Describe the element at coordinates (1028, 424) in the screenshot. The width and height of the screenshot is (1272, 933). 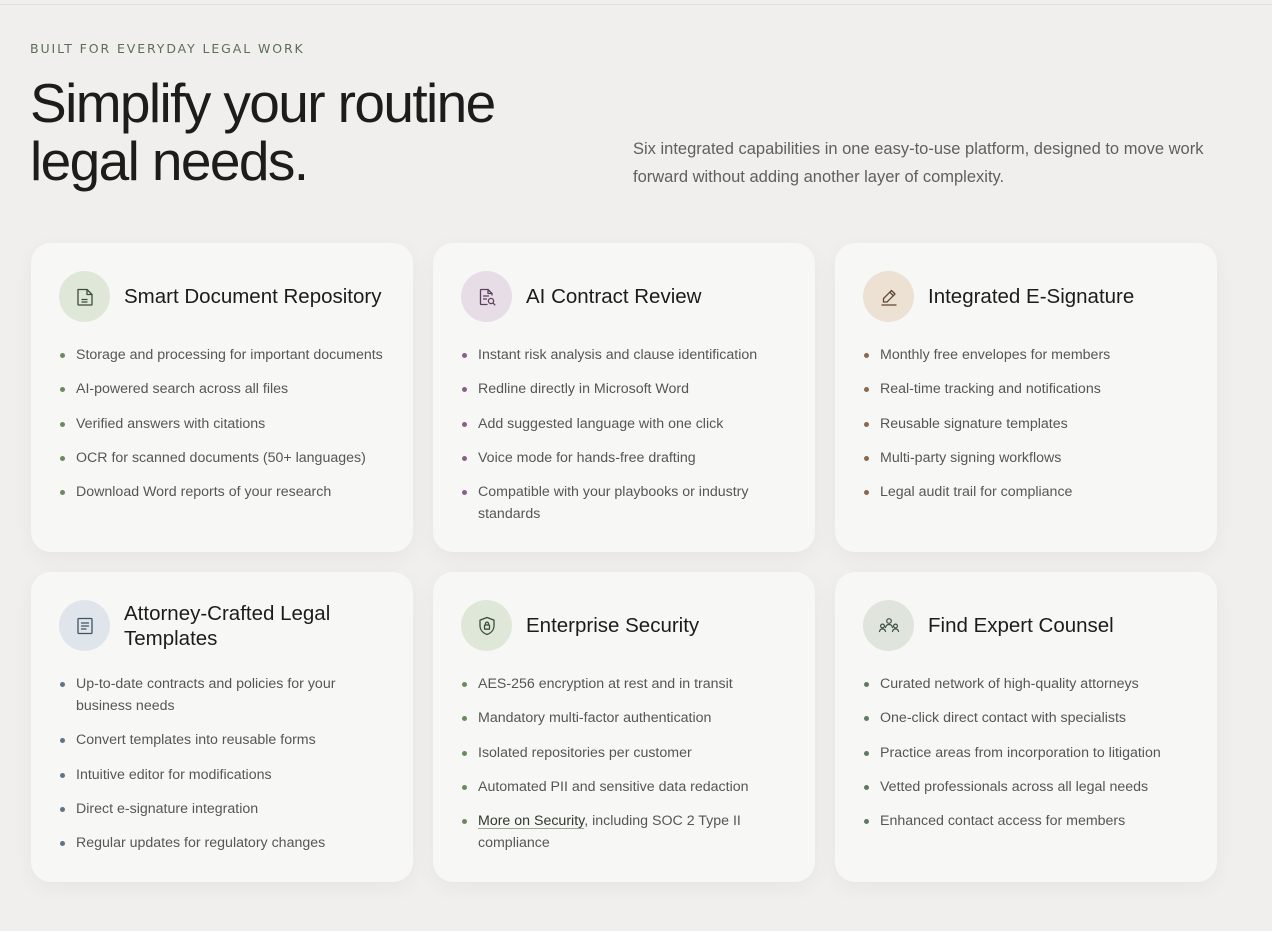
I see `list-item: Reusable signature templates` at that location.